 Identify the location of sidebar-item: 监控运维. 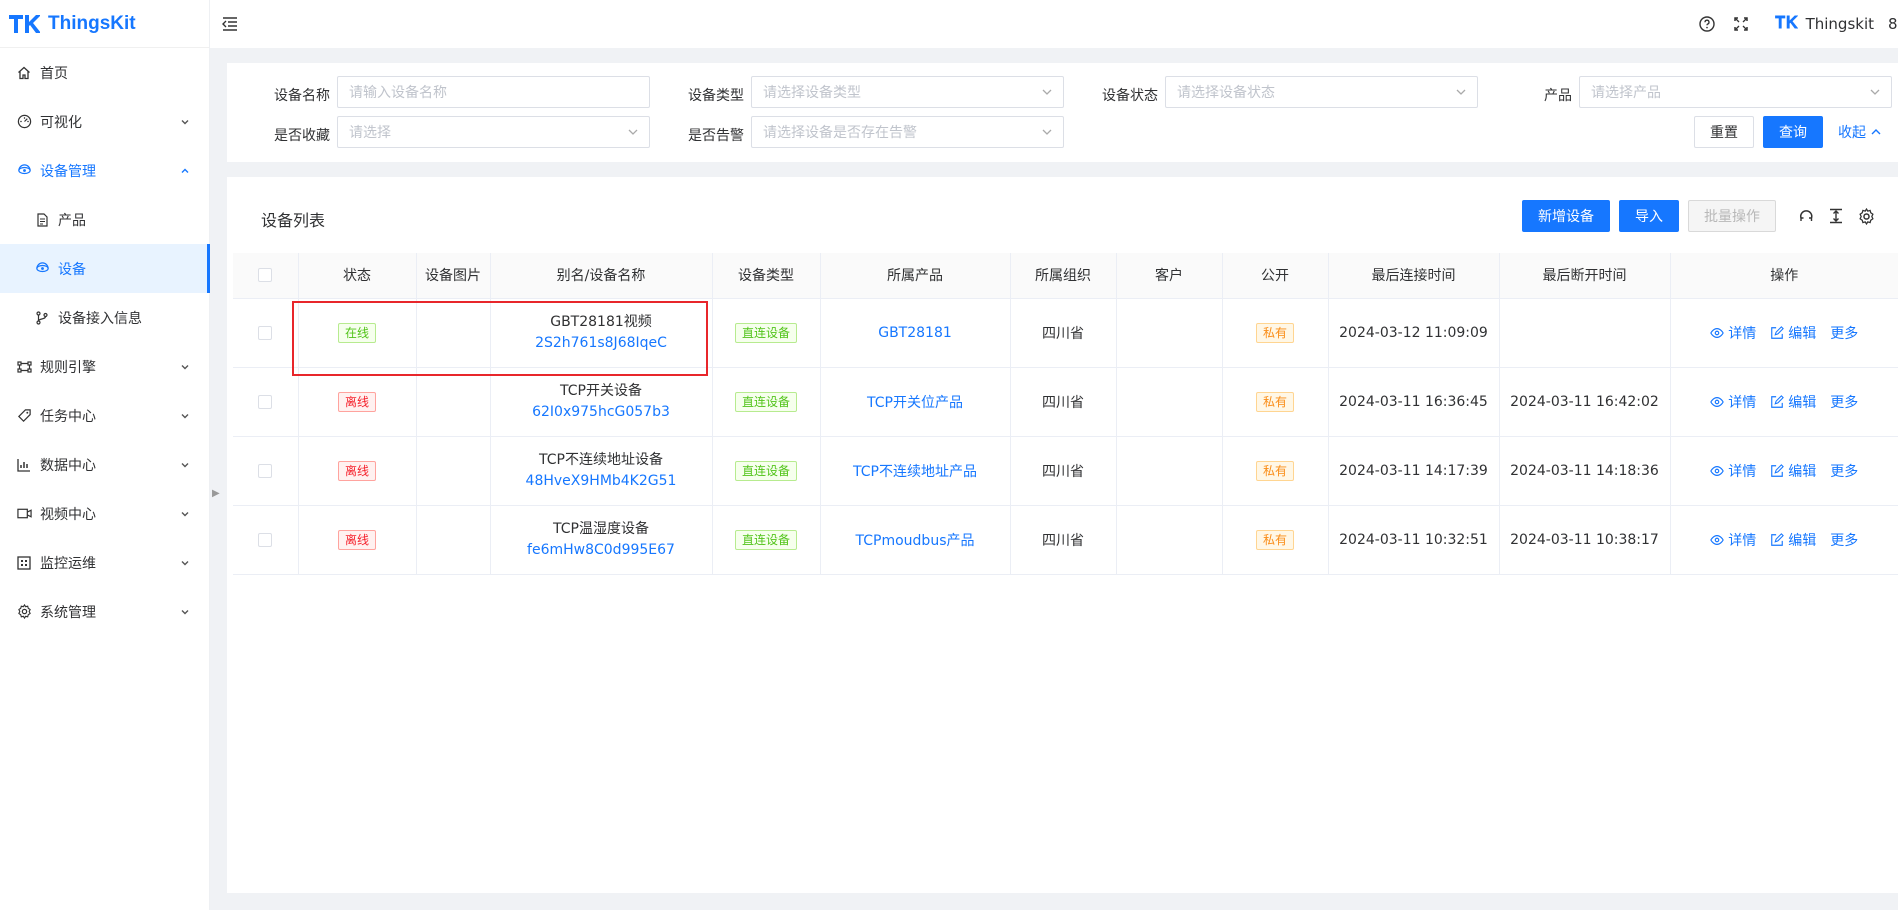
(104, 562).